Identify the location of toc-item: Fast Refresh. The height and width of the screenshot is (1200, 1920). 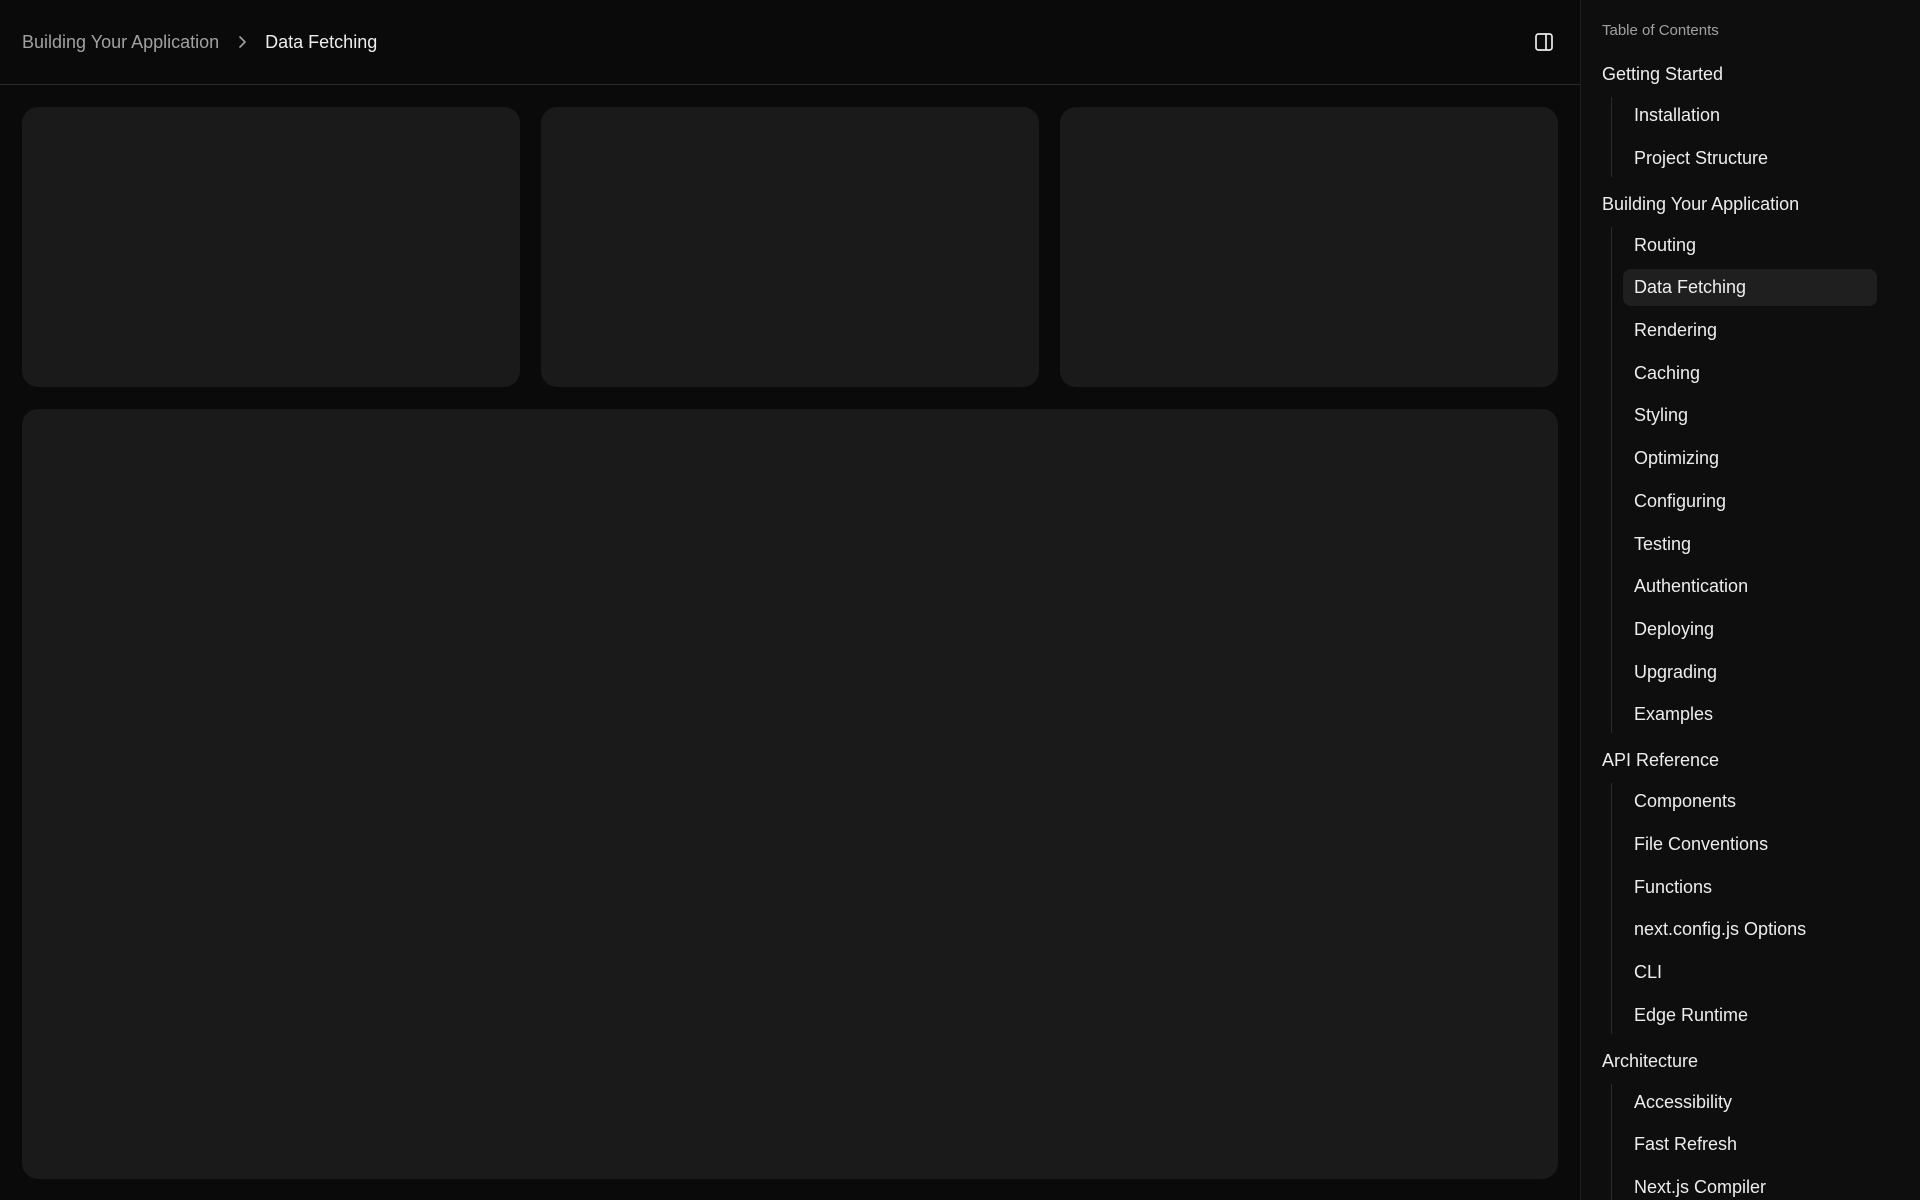
(1750, 1144).